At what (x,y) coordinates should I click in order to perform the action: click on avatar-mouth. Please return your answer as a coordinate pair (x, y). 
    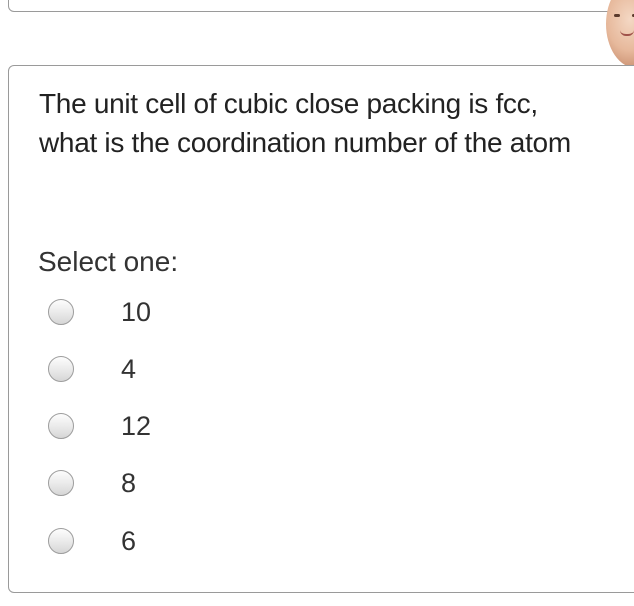
    Looking at the image, I should click on (627, 33).